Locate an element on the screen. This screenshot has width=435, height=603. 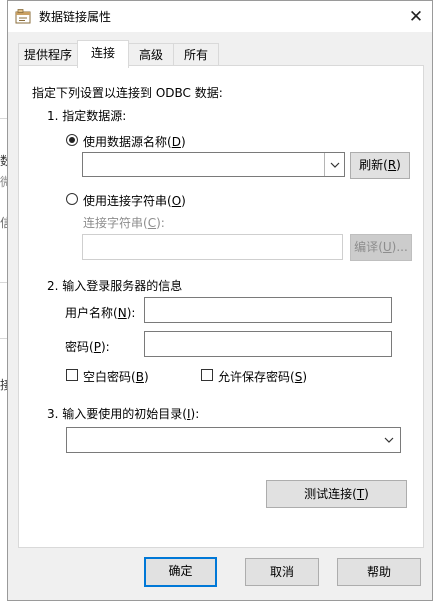
dialog-title: 数据链接属性 is located at coordinates (75, 17).